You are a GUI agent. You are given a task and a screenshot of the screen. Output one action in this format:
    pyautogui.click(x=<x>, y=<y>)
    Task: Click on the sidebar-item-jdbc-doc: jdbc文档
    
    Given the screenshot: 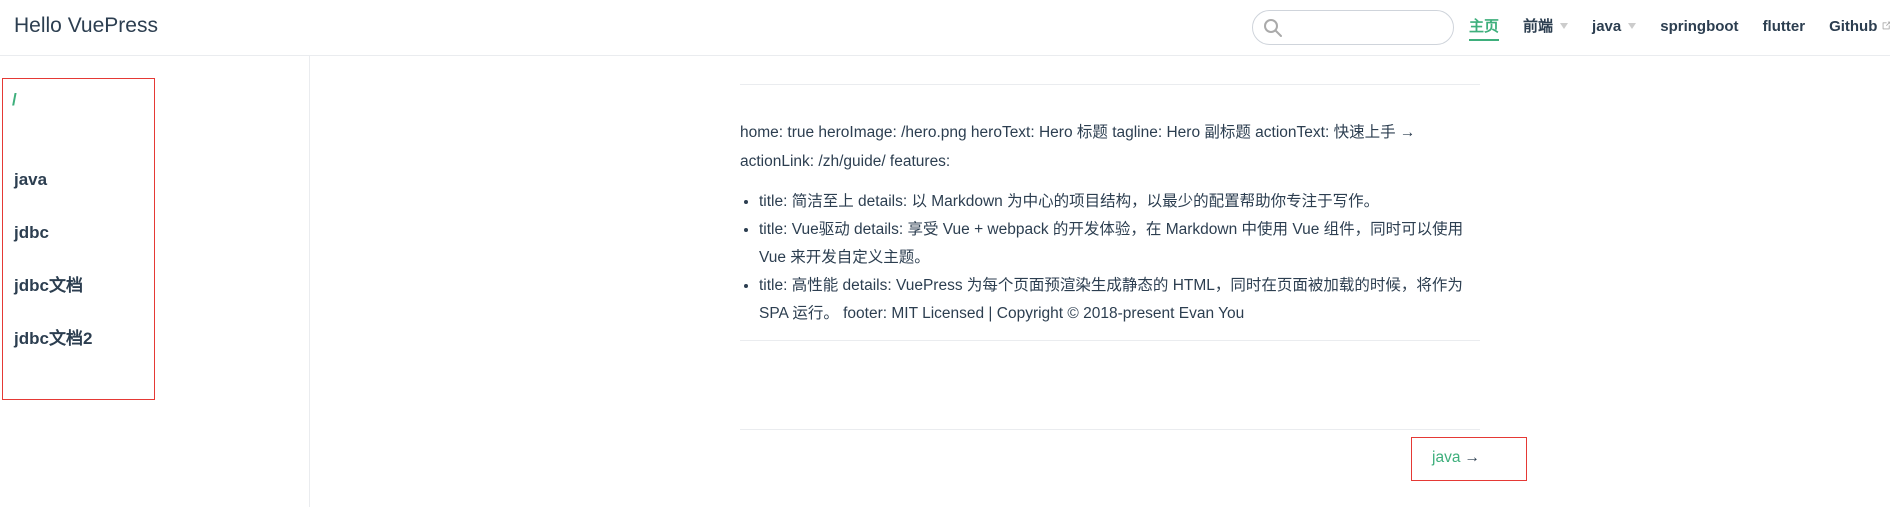 What is the action you would take?
    pyautogui.click(x=48, y=286)
    